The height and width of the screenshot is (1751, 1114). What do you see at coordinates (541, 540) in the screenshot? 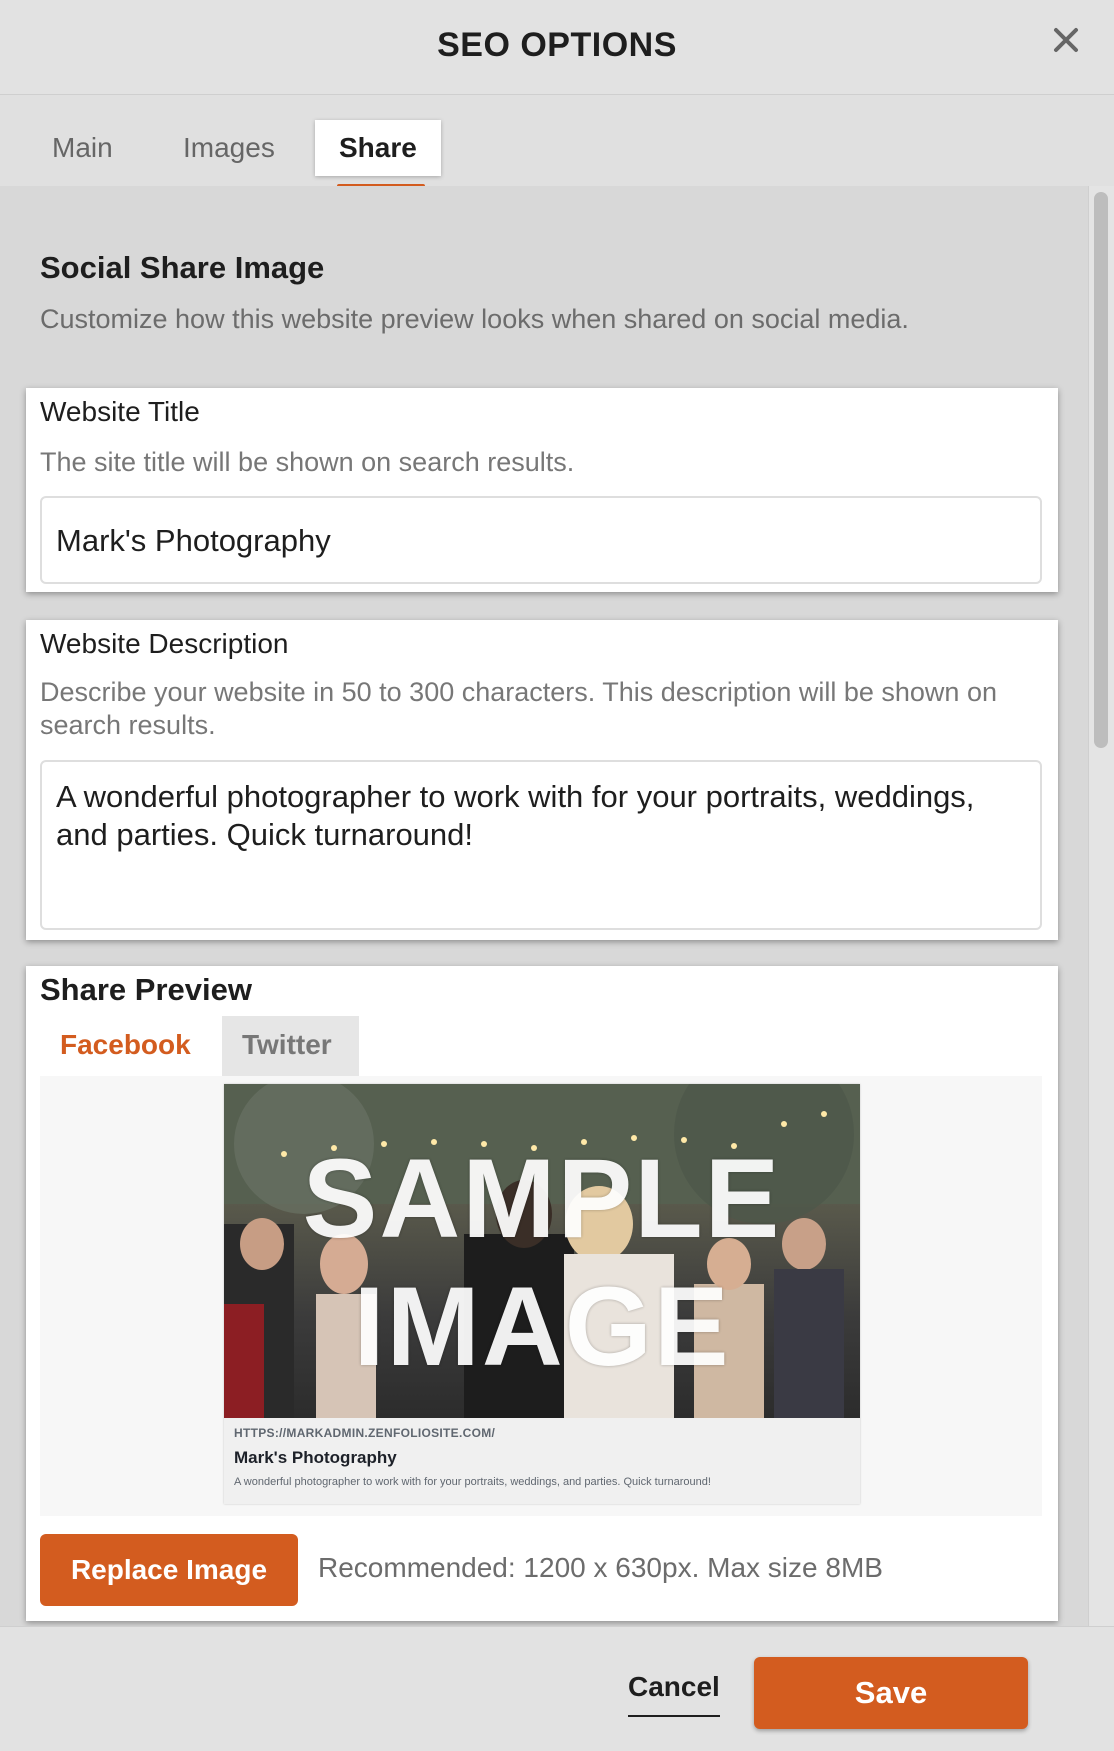
I see `website-title-input: Mark's Photography` at bounding box center [541, 540].